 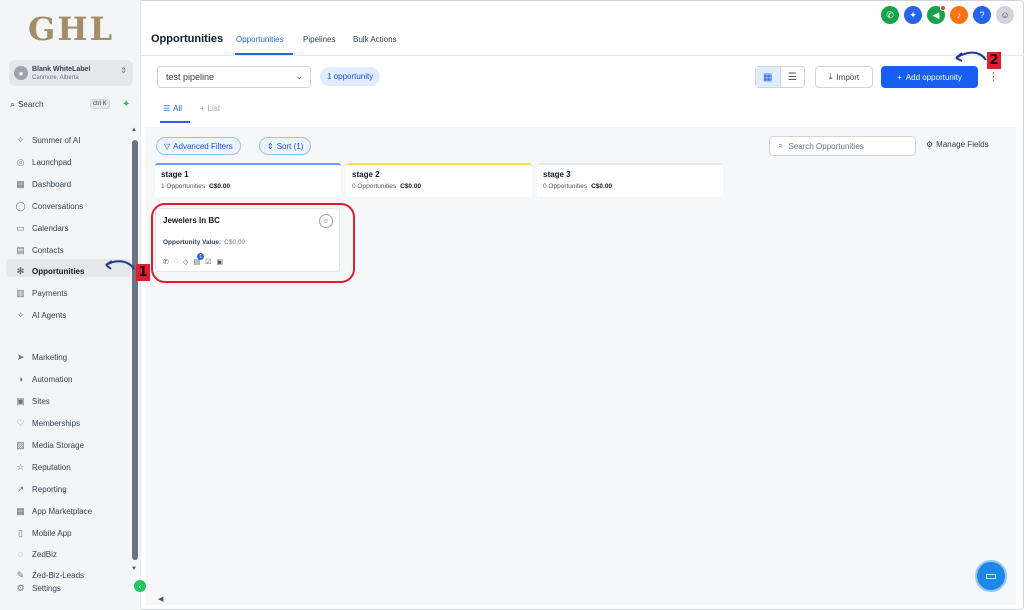 I want to click on stage-count: 0 Opportunities, so click(x=565, y=186).